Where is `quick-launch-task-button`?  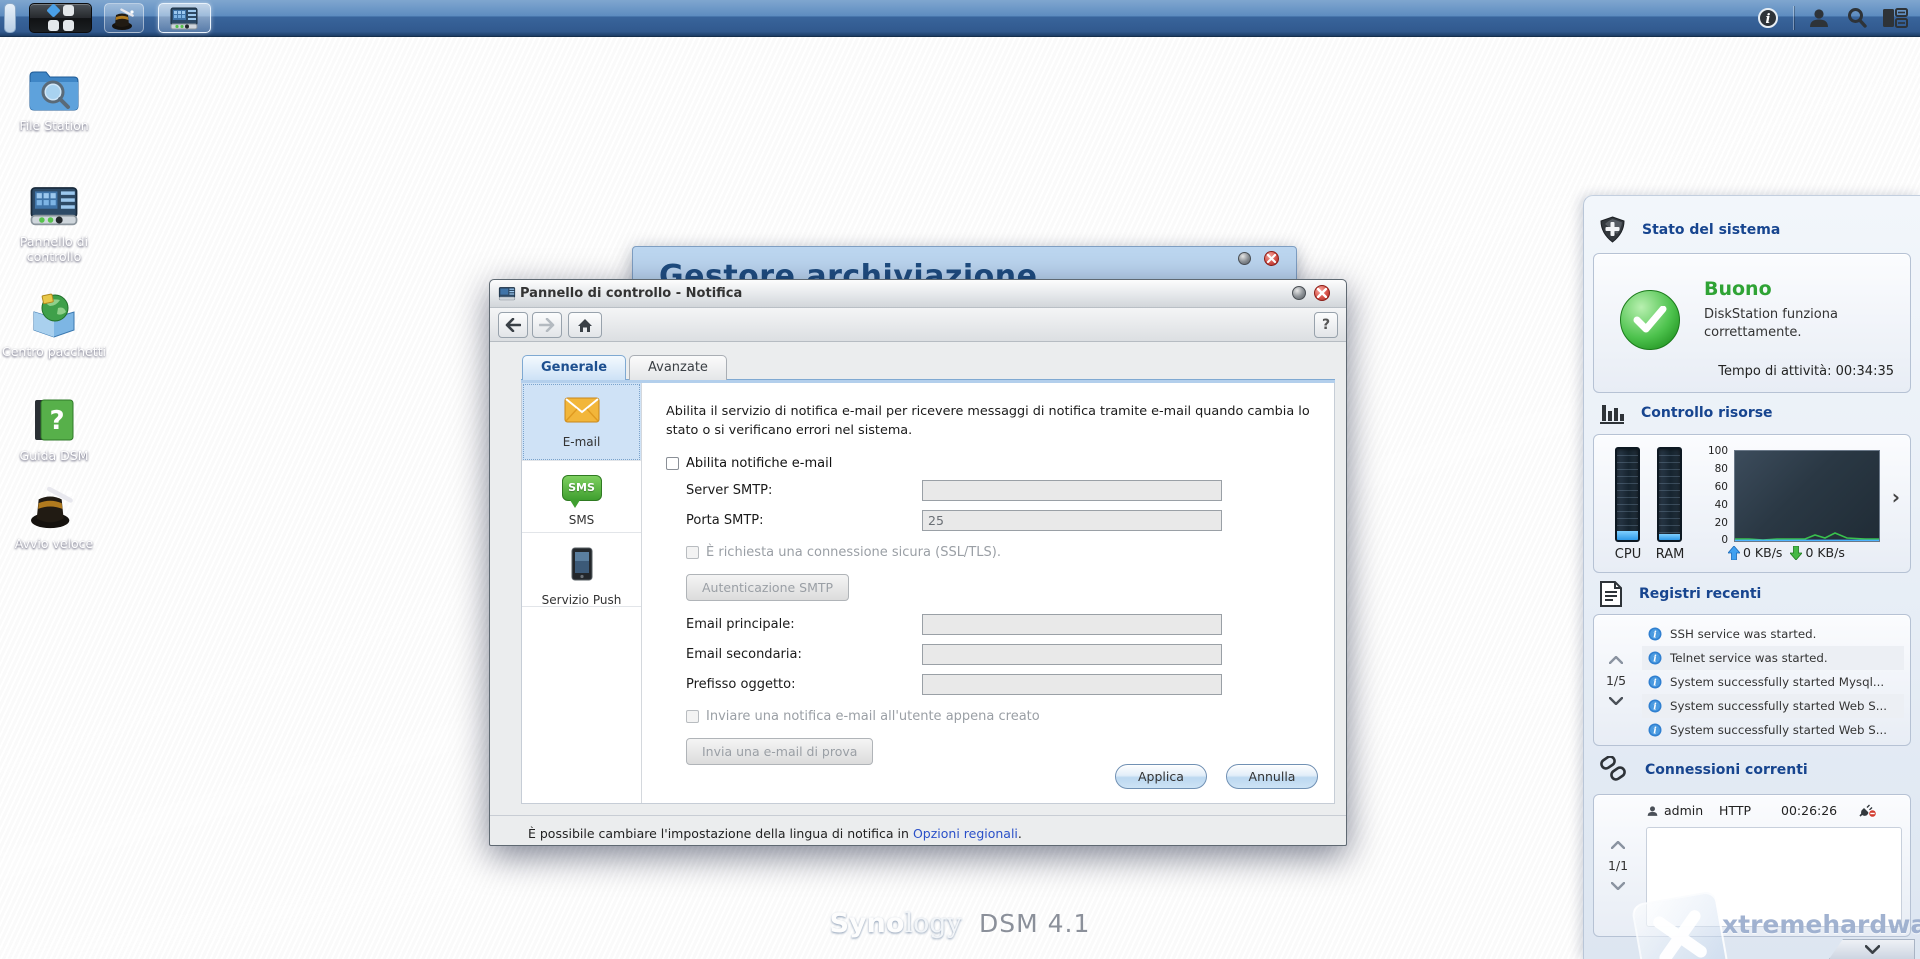 quick-launch-task-button is located at coordinates (124, 18).